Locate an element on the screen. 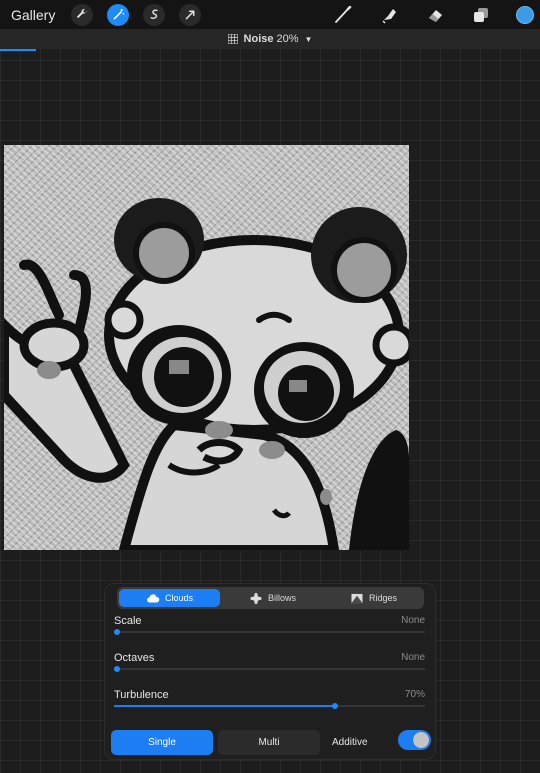 This screenshot has width=540, height=773. tab-billows: Billows is located at coordinates (272, 598).